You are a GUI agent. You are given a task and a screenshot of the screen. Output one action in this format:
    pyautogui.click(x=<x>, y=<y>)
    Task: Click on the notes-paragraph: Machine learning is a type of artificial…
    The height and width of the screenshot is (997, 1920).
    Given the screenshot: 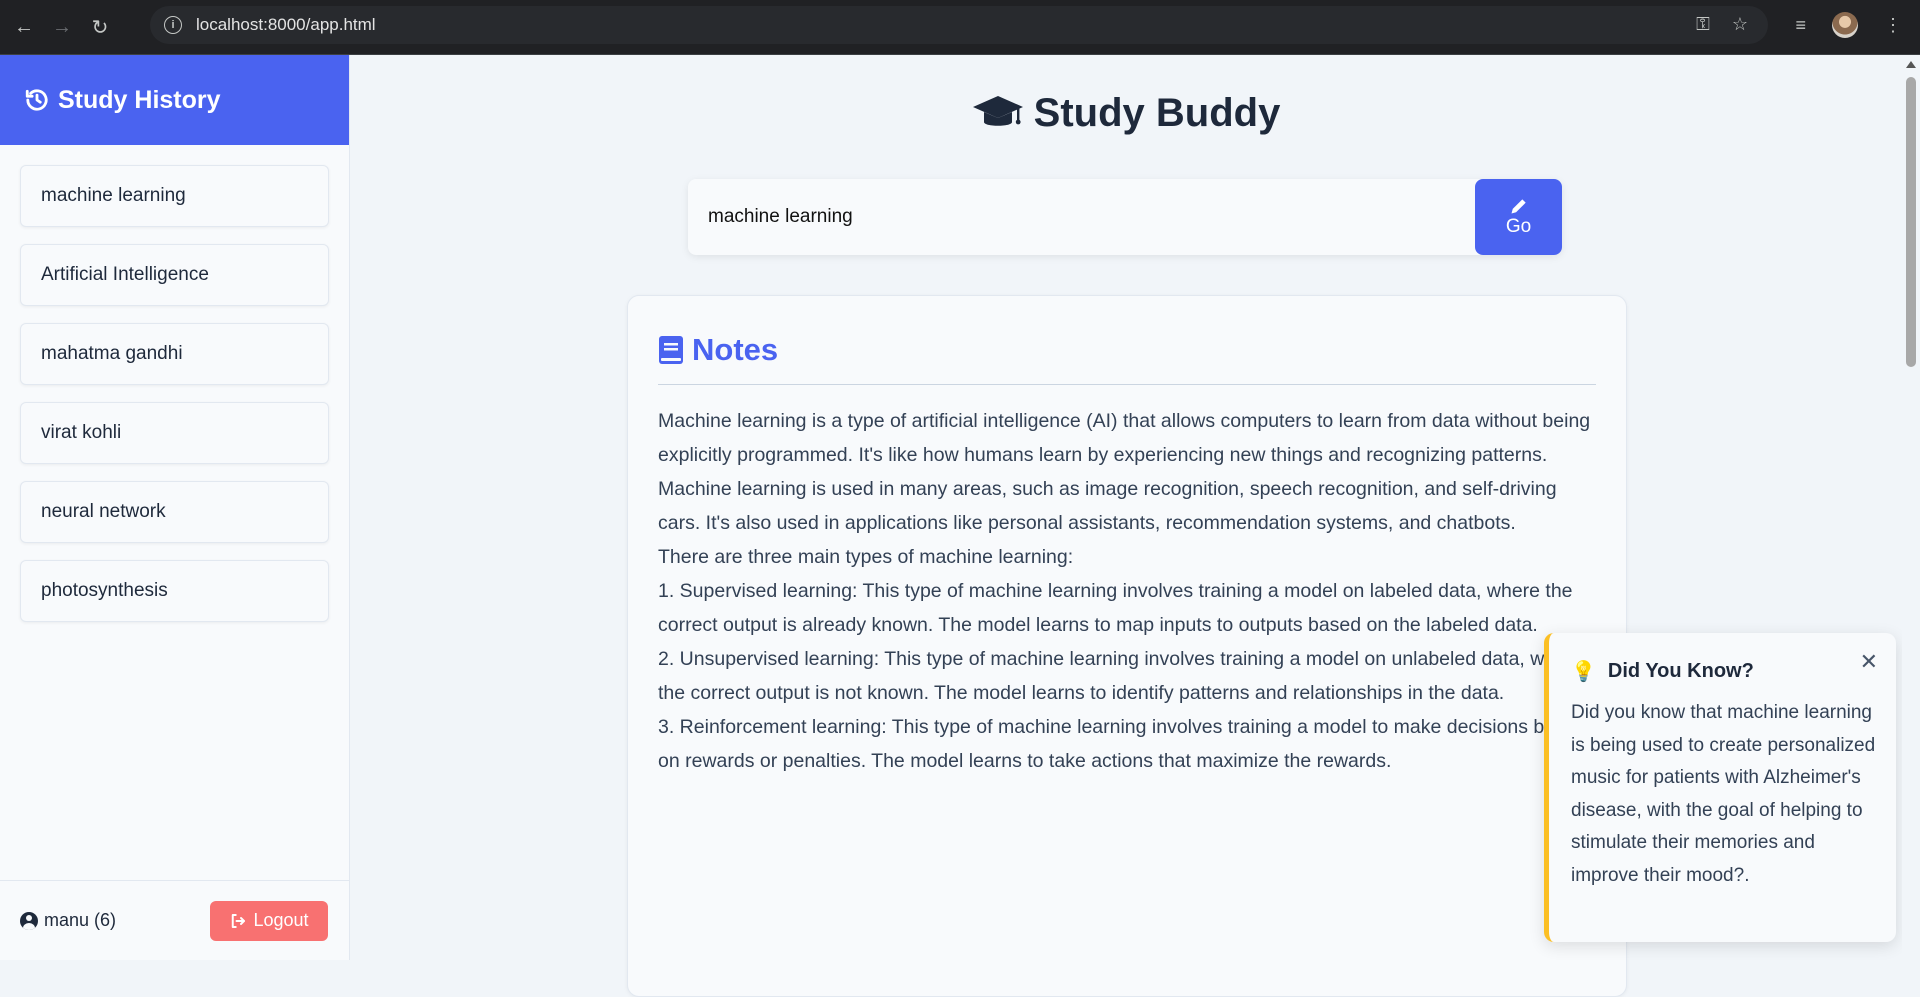 What is the action you would take?
    pyautogui.click(x=1124, y=438)
    